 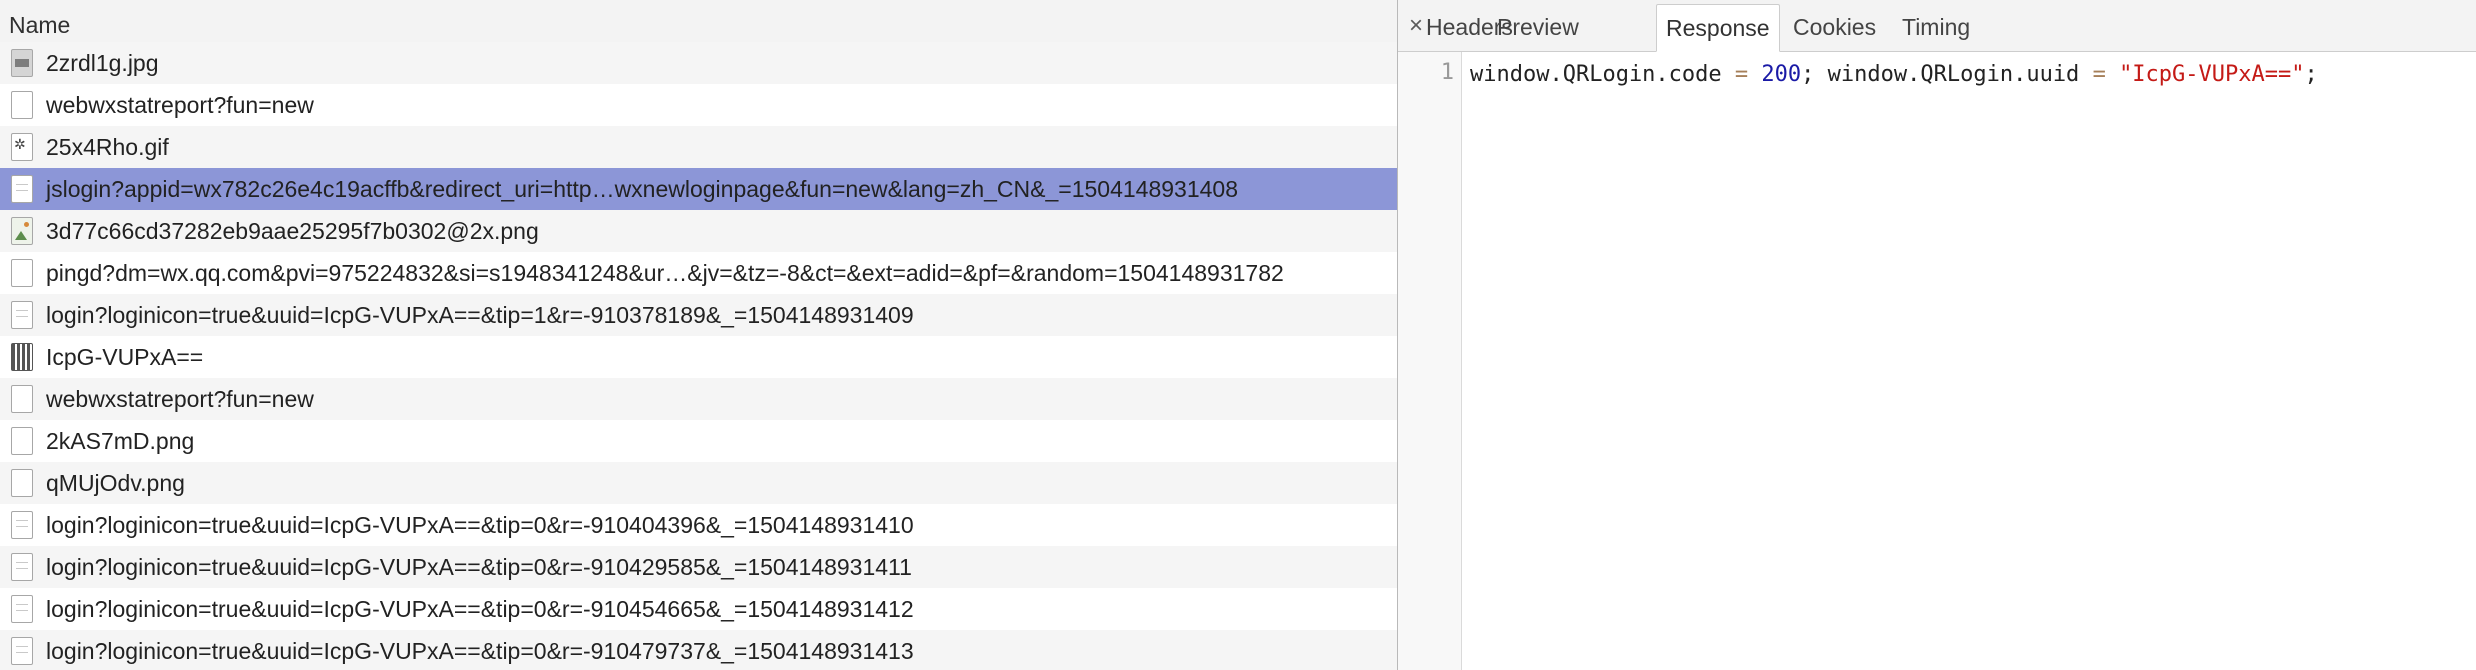 What do you see at coordinates (107, 147) in the screenshot?
I see `request-name: 25x4Rho.gif` at bounding box center [107, 147].